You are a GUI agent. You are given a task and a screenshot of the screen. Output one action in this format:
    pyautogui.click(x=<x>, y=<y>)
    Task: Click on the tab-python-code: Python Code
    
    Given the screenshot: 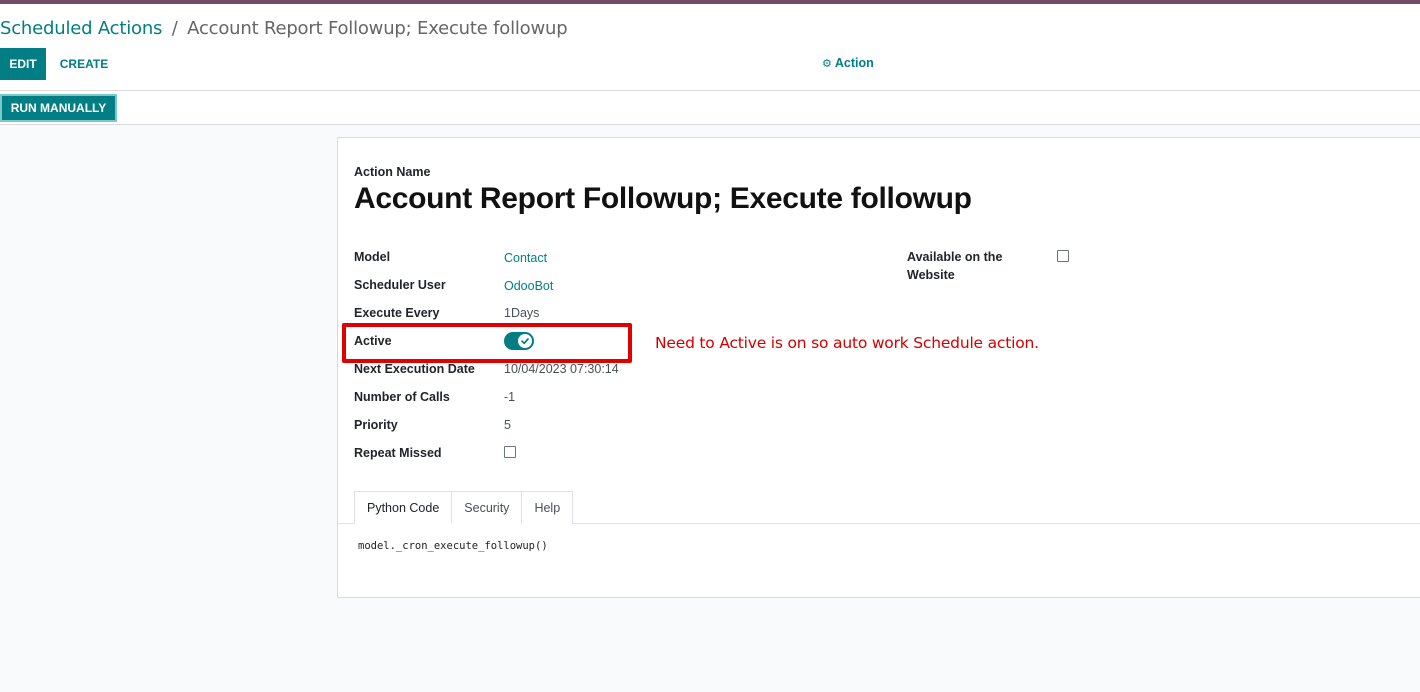 What is the action you would take?
    pyautogui.click(x=403, y=507)
    